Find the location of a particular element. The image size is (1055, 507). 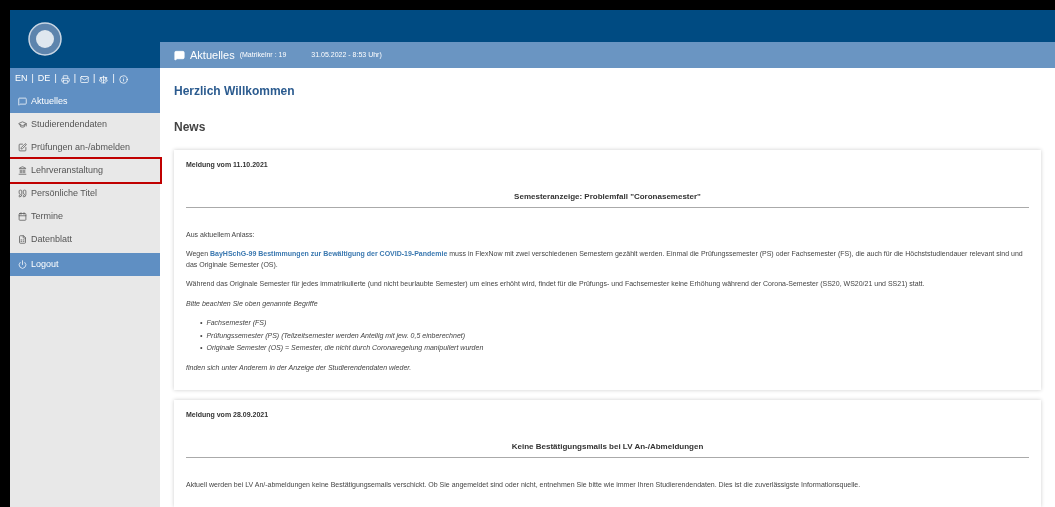

sidebar-item: Persönliche Titel is located at coordinates (85, 193).